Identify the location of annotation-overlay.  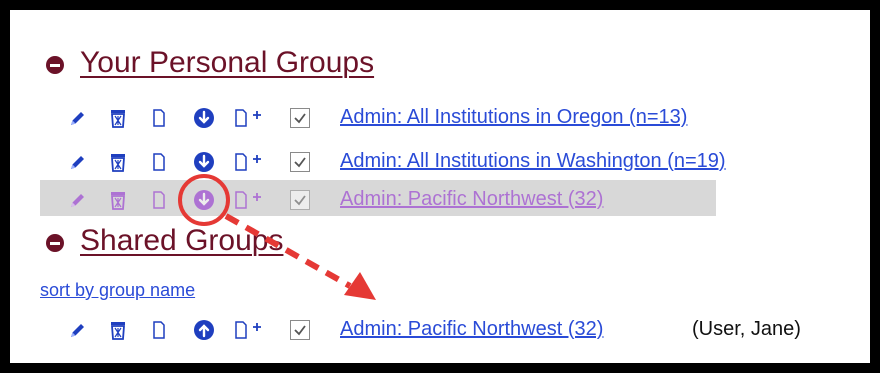
(277, 237).